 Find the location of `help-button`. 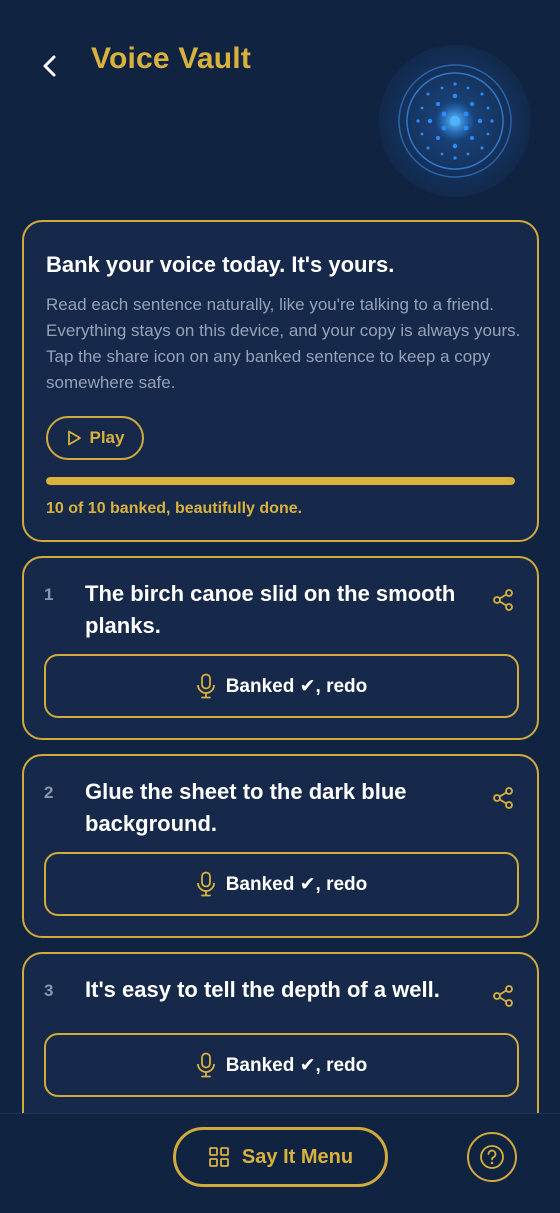

help-button is located at coordinates (492, 1157).